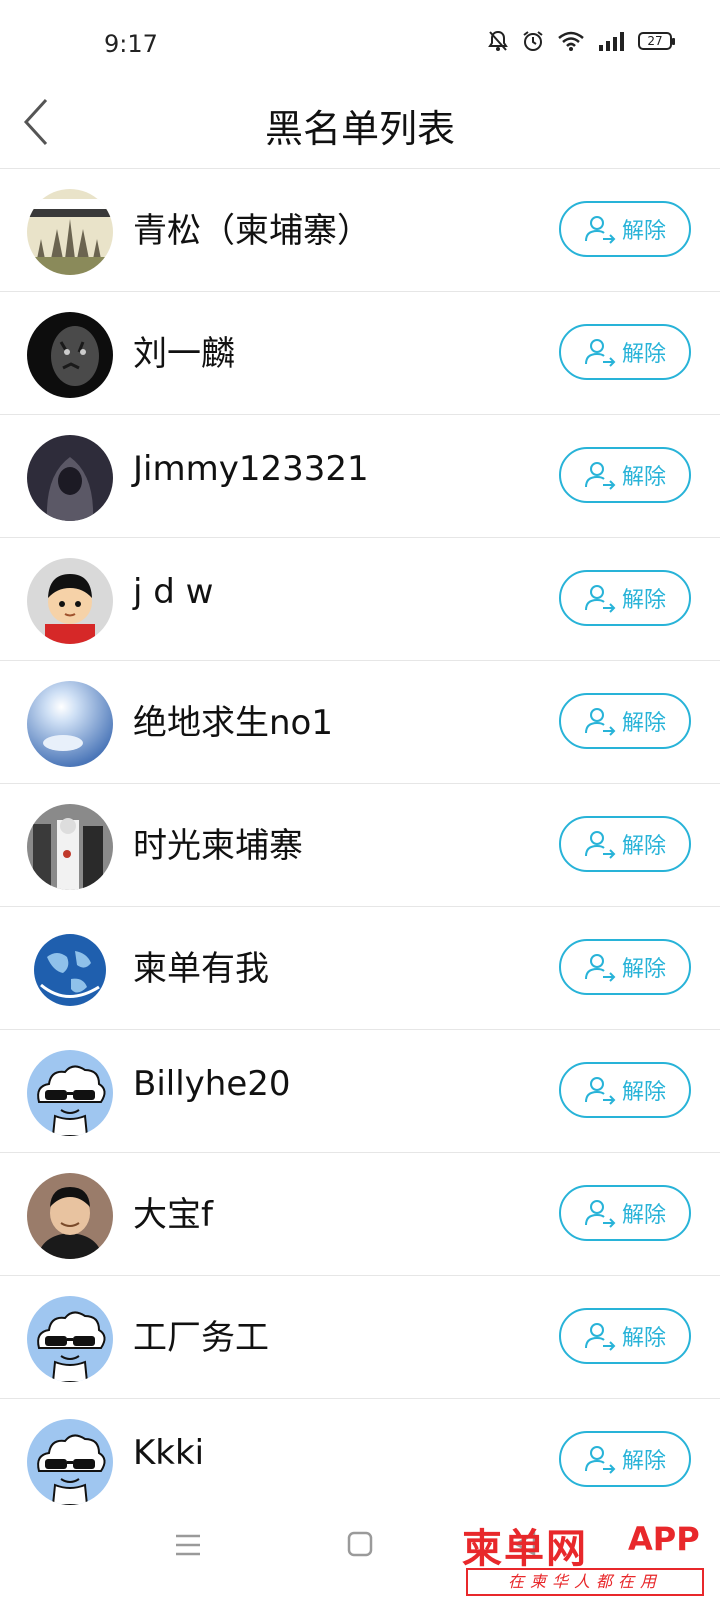 This screenshot has height=1600, width=720. I want to click on alarm-icon, so click(533, 41).